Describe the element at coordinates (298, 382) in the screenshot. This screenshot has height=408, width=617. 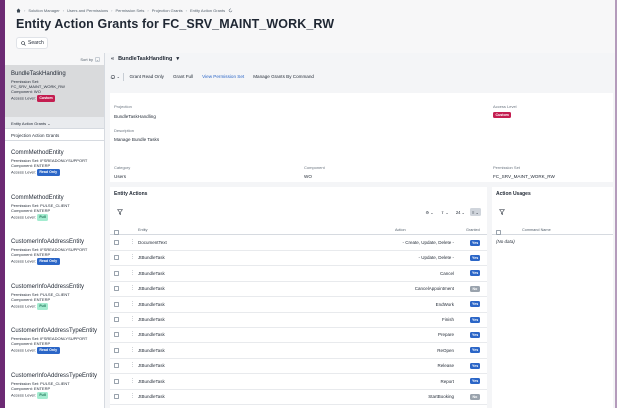
I see `table-row: ⋮ JtBundleTask Report Yes` at that location.